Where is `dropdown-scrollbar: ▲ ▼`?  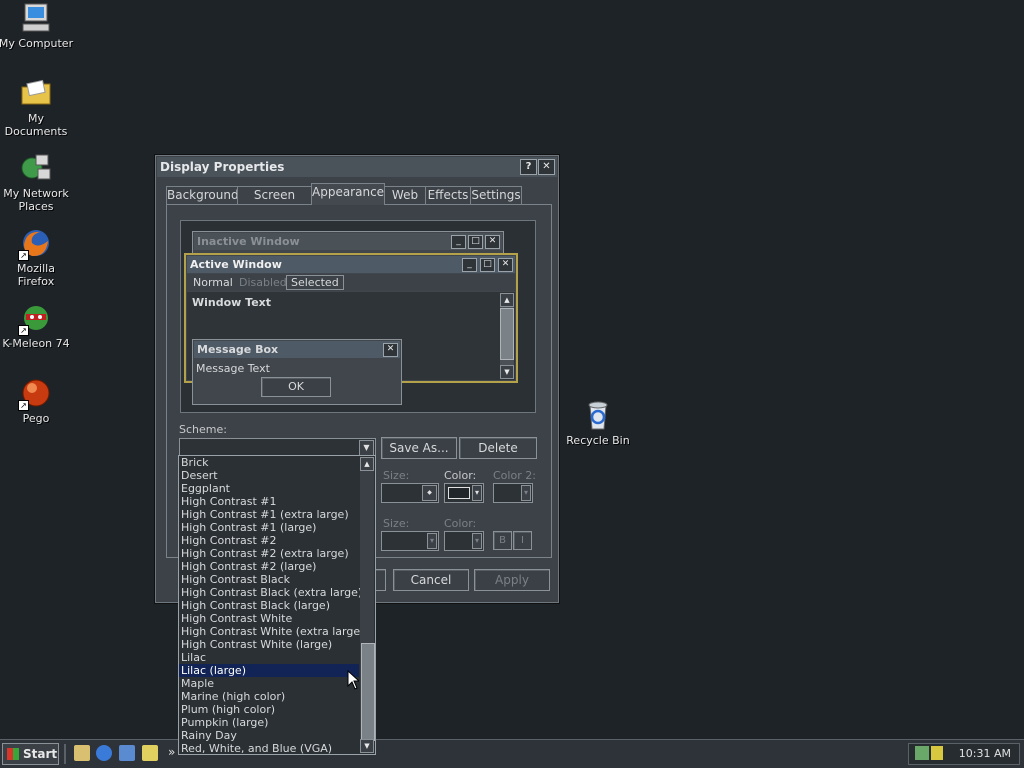 dropdown-scrollbar: ▲ ▼ is located at coordinates (367, 605).